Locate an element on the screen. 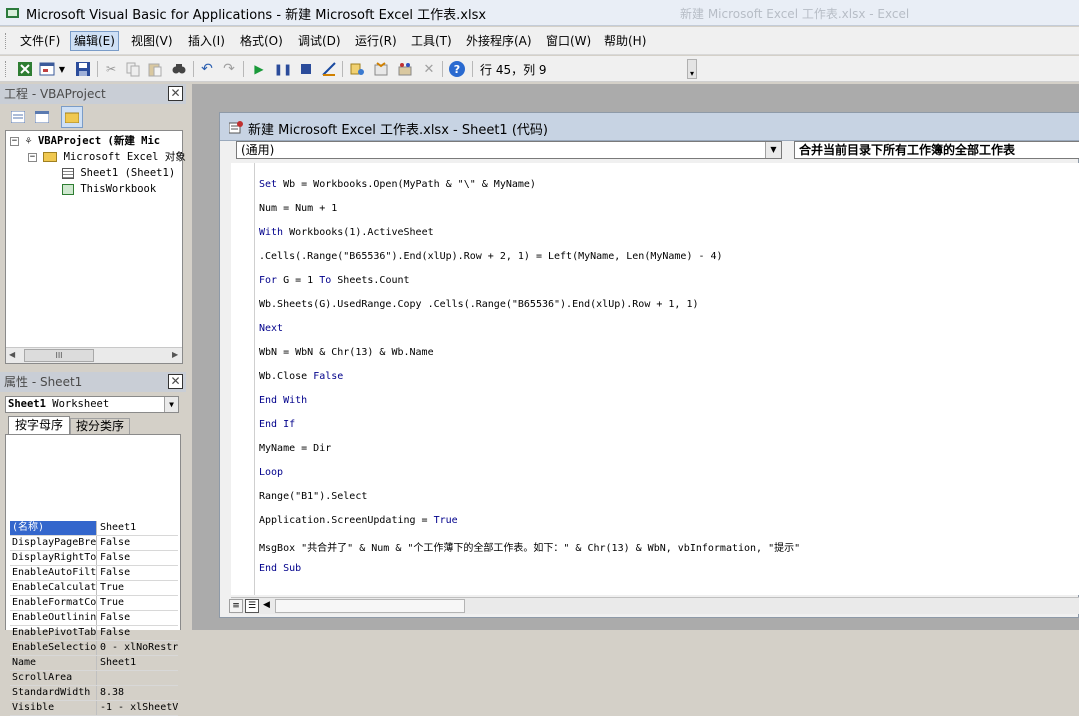 This screenshot has height=716, width=1079. property-value: 0 - xlNoRestr is located at coordinates (138, 648).